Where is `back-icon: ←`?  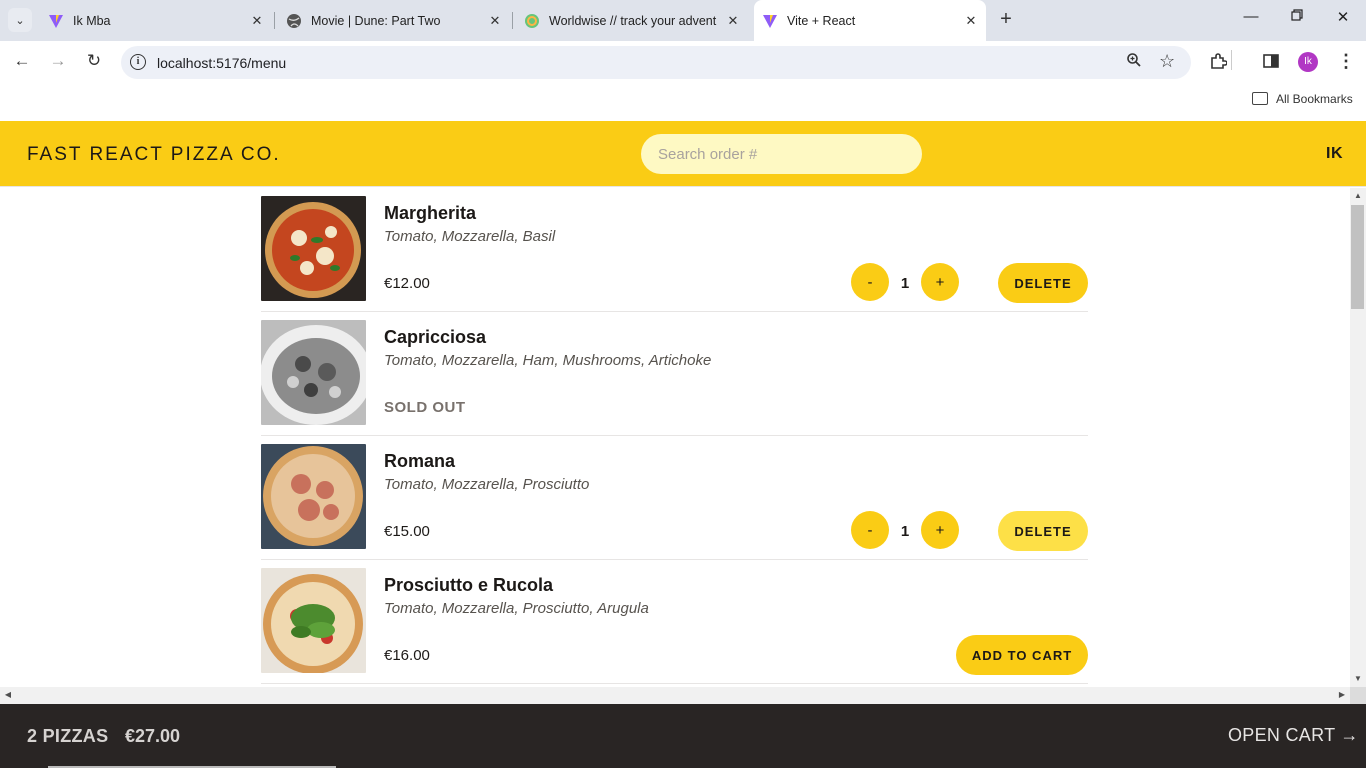
back-icon: ← is located at coordinates (22, 61).